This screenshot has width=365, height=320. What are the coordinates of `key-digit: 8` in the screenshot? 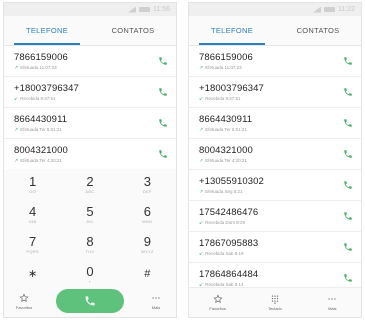 It's located at (90, 241).